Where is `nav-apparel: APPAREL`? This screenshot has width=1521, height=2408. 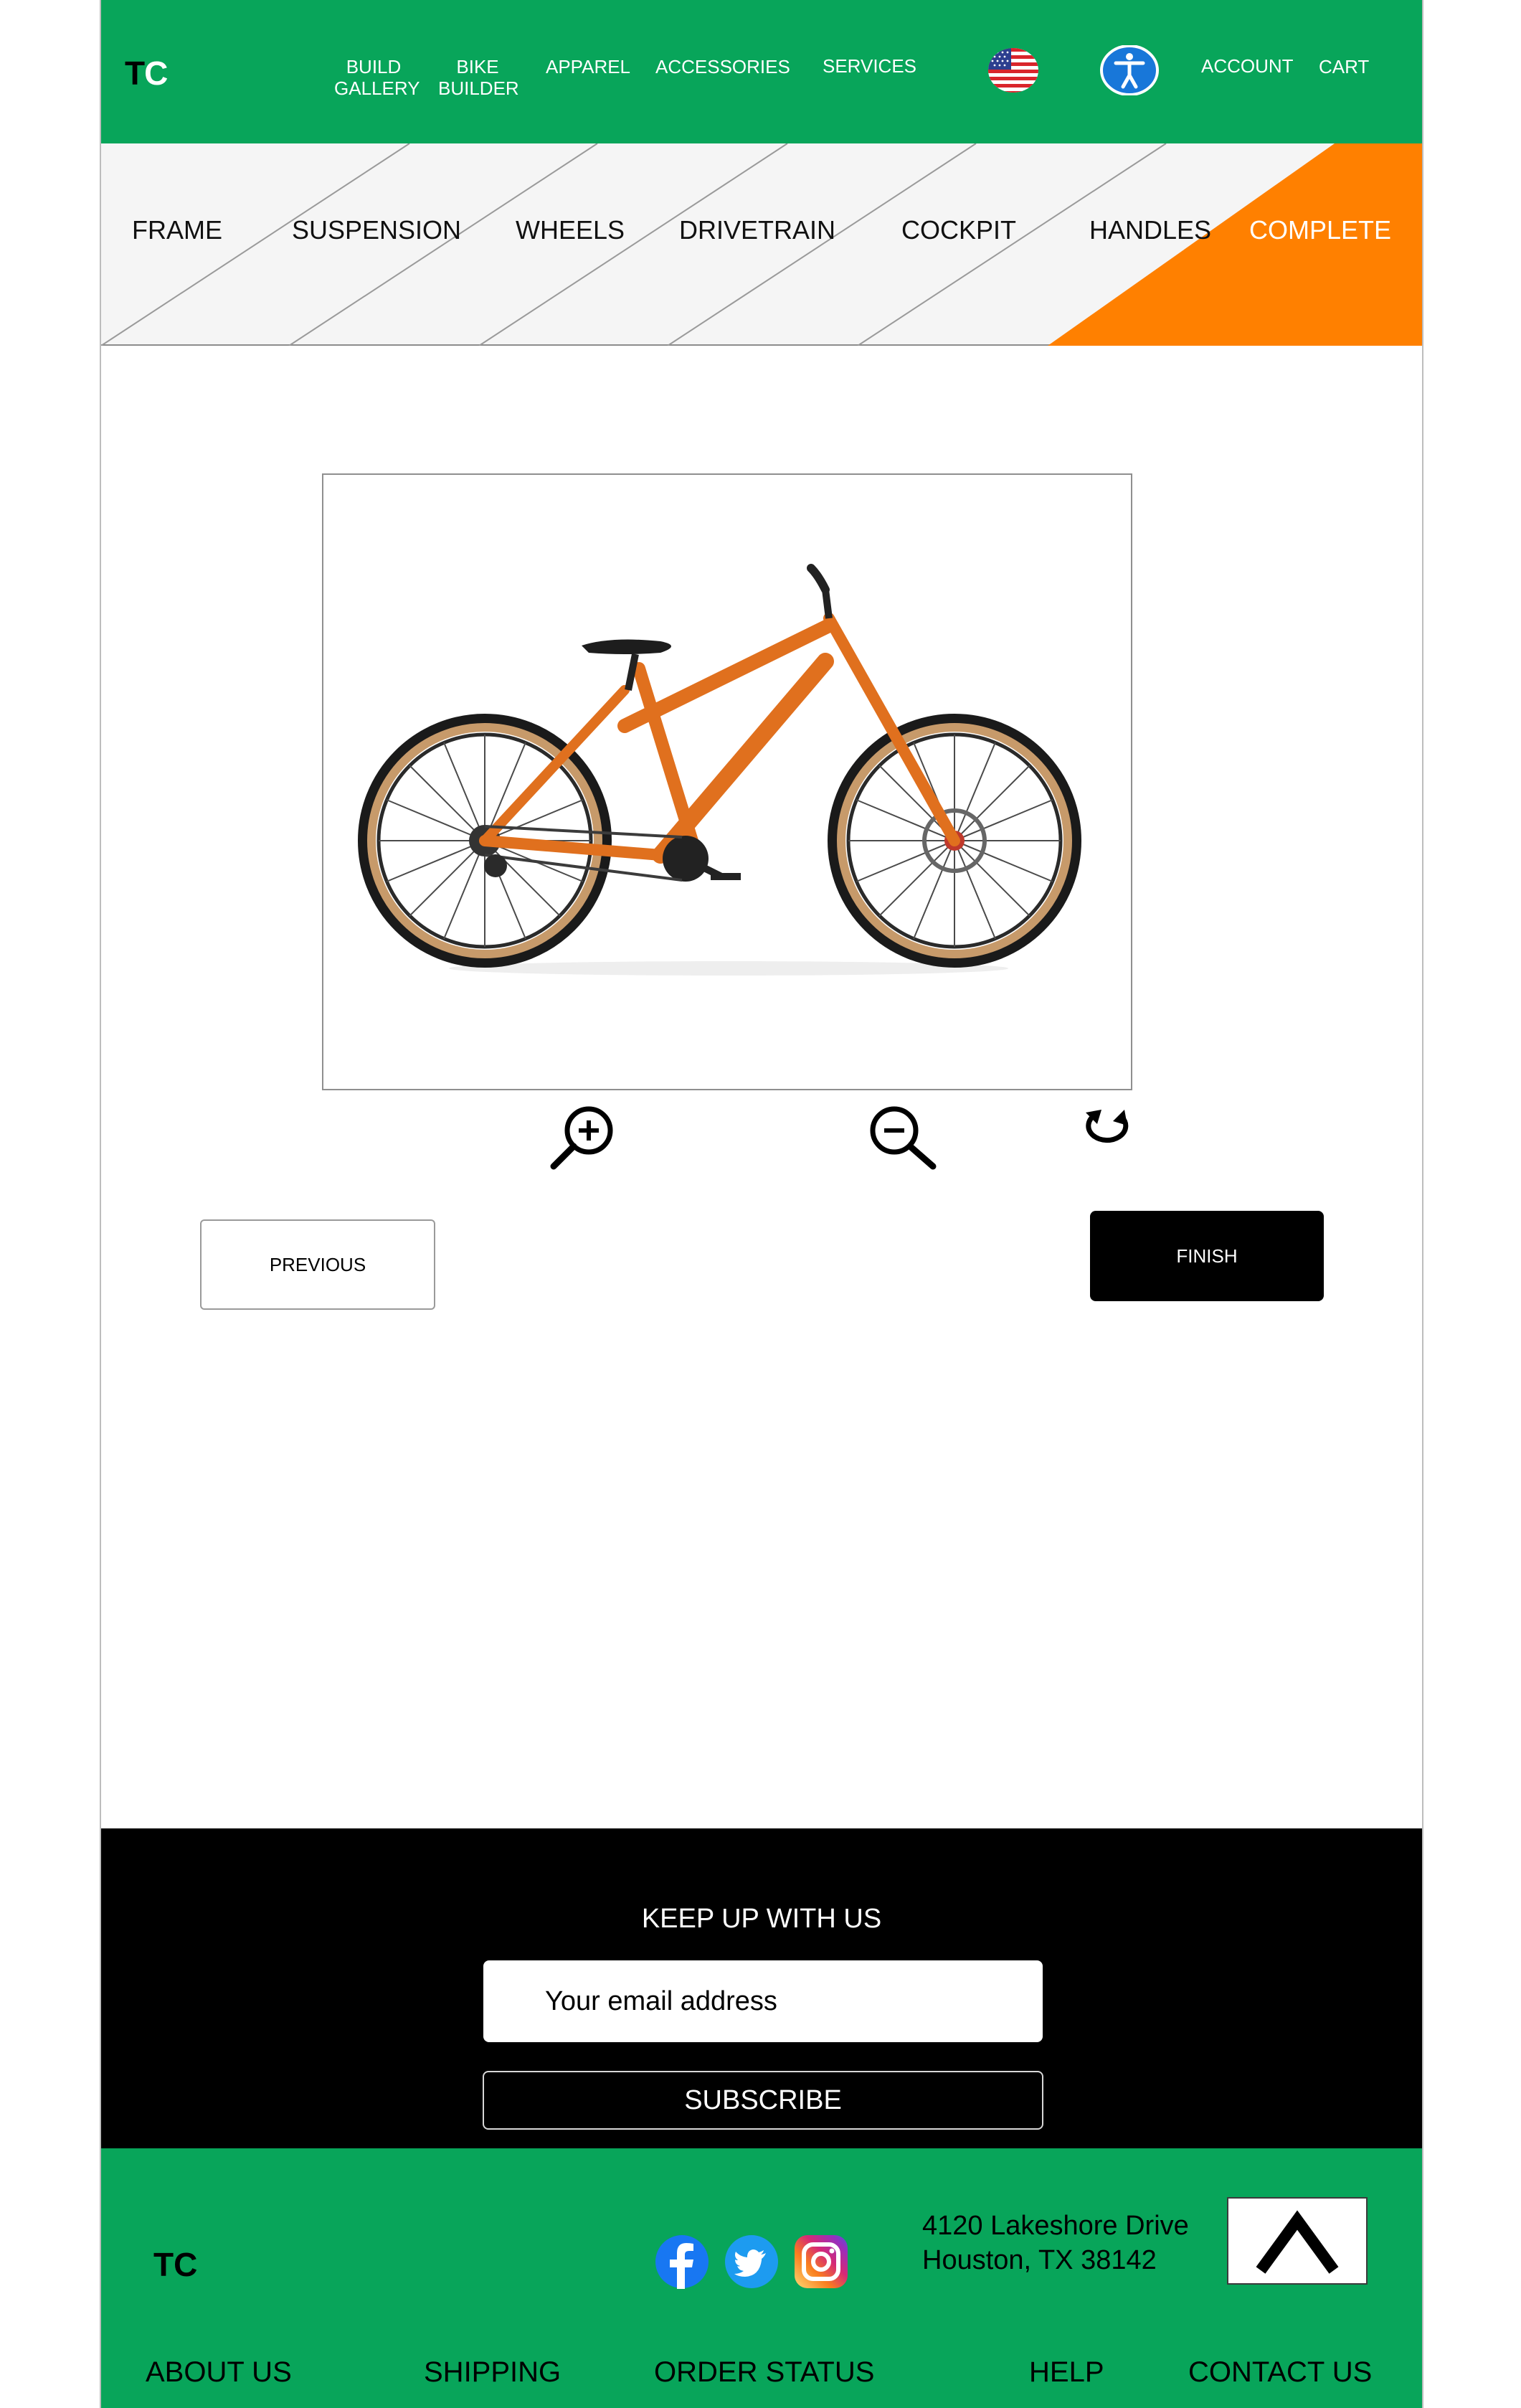
nav-apparel: APPAREL is located at coordinates (588, 66).